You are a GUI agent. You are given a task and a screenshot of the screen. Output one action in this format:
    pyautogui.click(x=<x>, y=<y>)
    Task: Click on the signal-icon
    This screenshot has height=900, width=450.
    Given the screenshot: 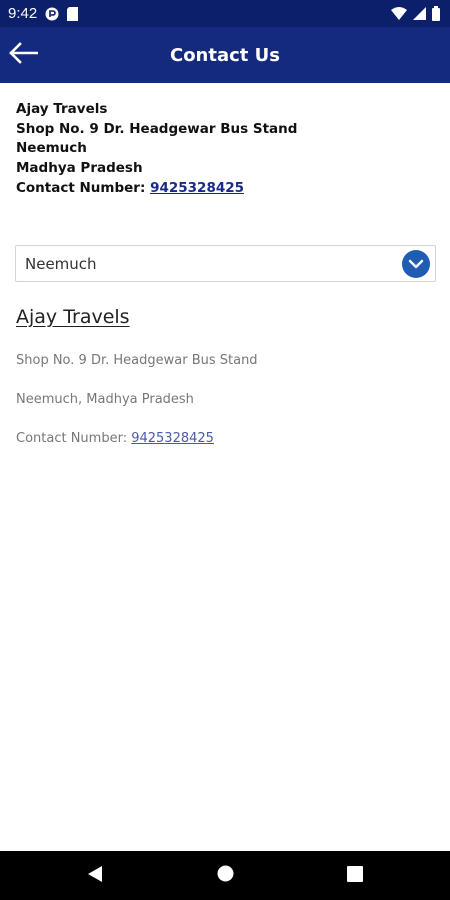 What is the action you would take?
    pyautogui.click(x=419, y=13)
    